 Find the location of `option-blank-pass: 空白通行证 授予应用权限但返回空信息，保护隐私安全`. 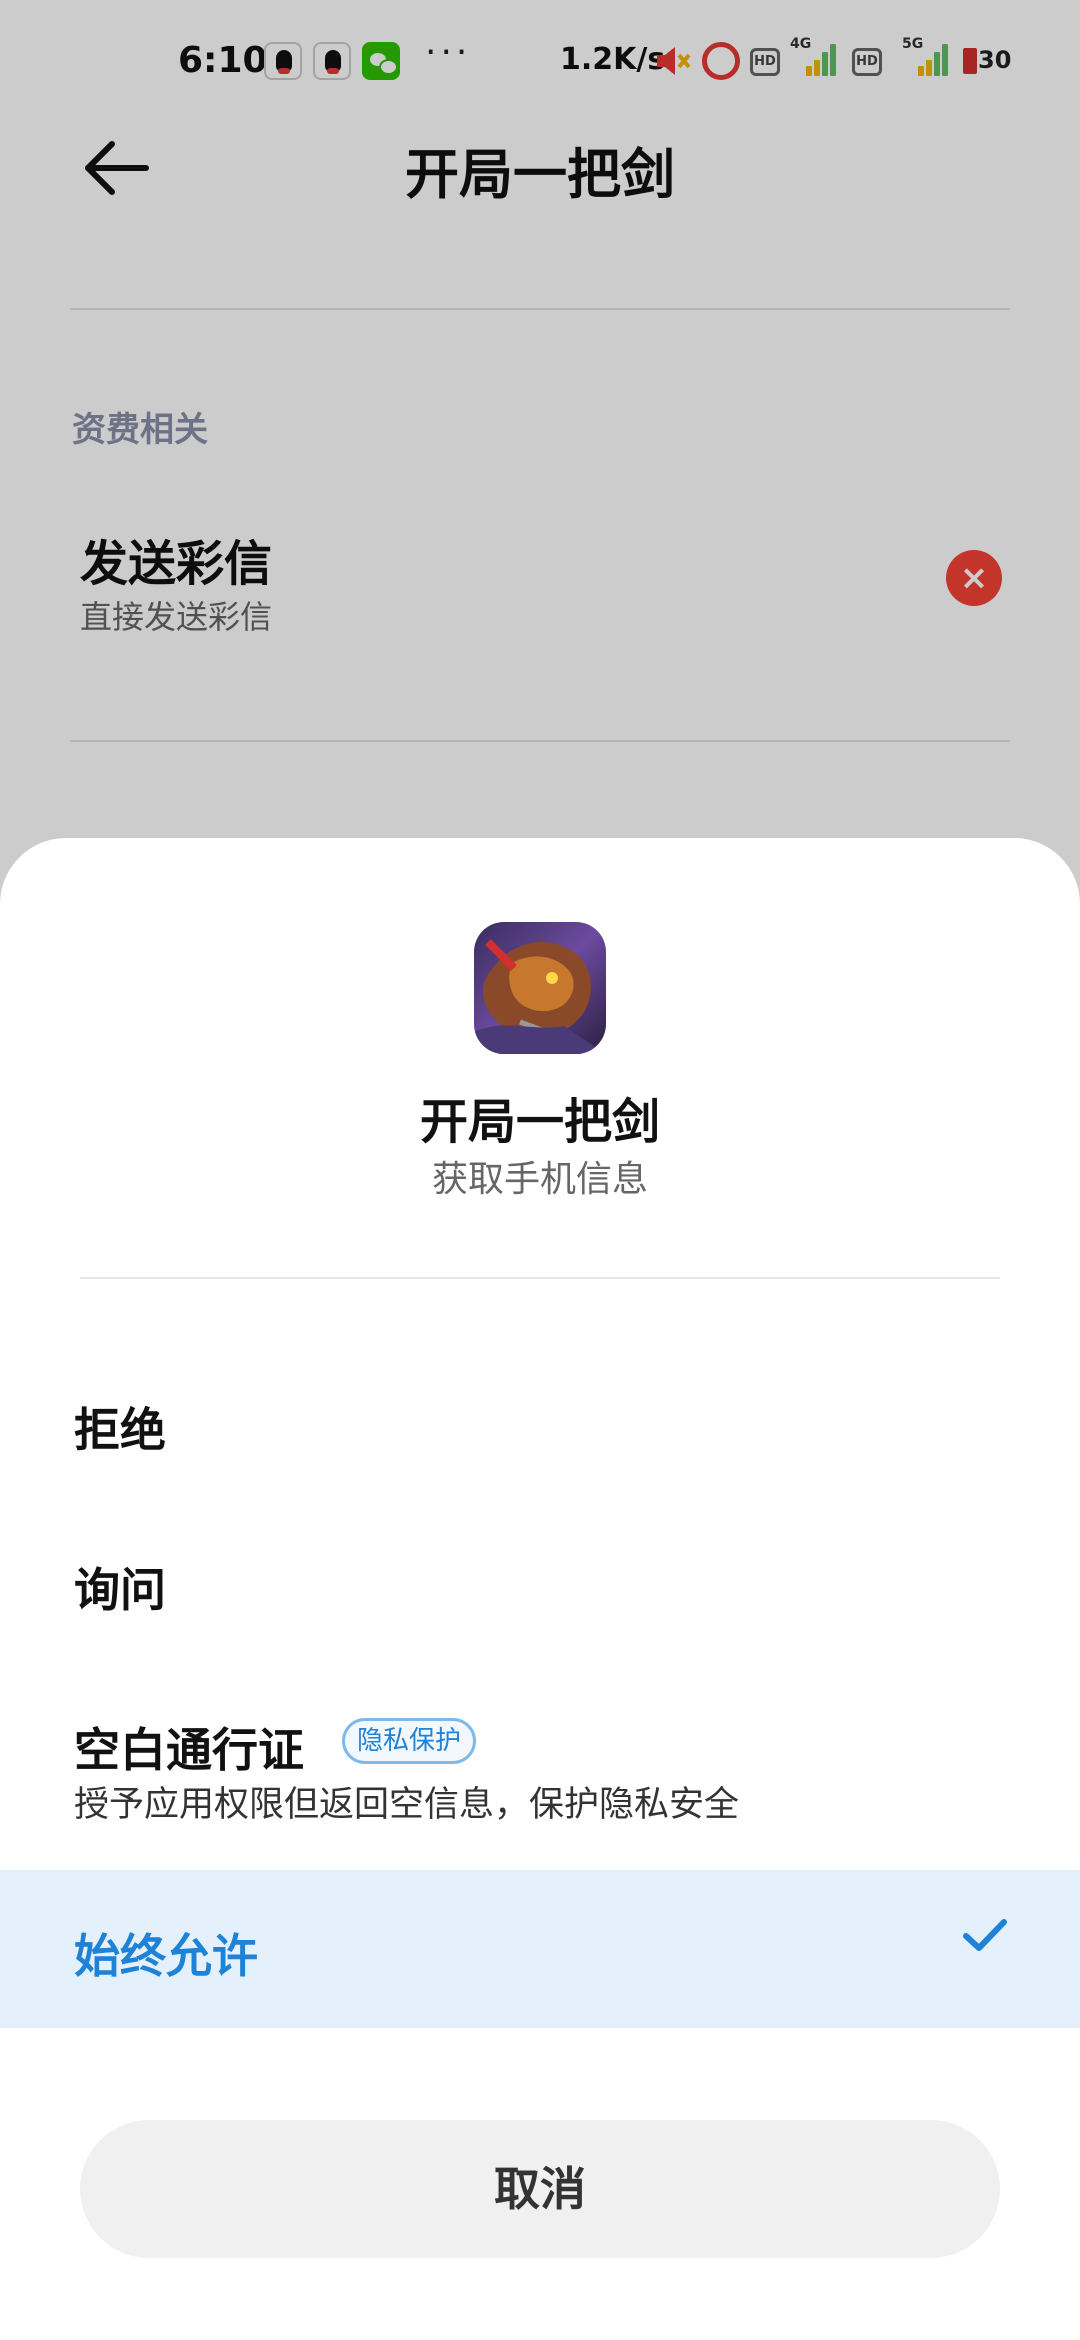

option-blank-pass: 空白通行证 授予应用权限但返回空信息，保护隐私安全 is located at coordinates (540, 1765).